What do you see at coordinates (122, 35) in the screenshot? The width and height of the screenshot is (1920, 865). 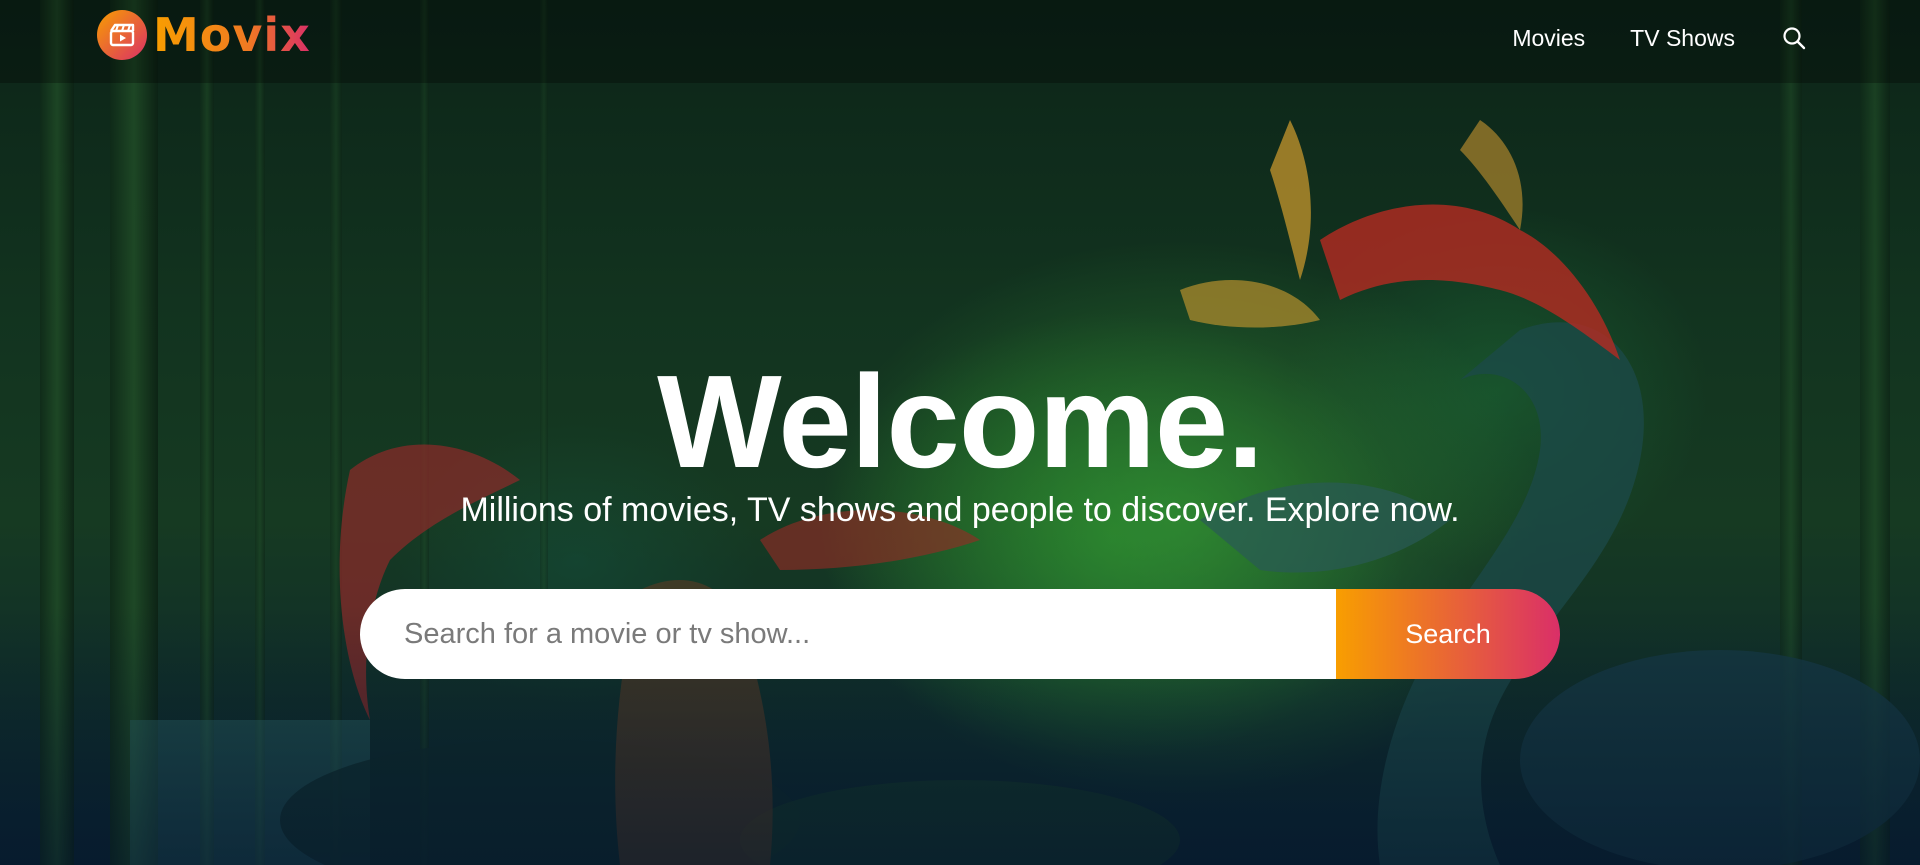 I see `clapperboard-play-icon` at bounding box center [122, 35].